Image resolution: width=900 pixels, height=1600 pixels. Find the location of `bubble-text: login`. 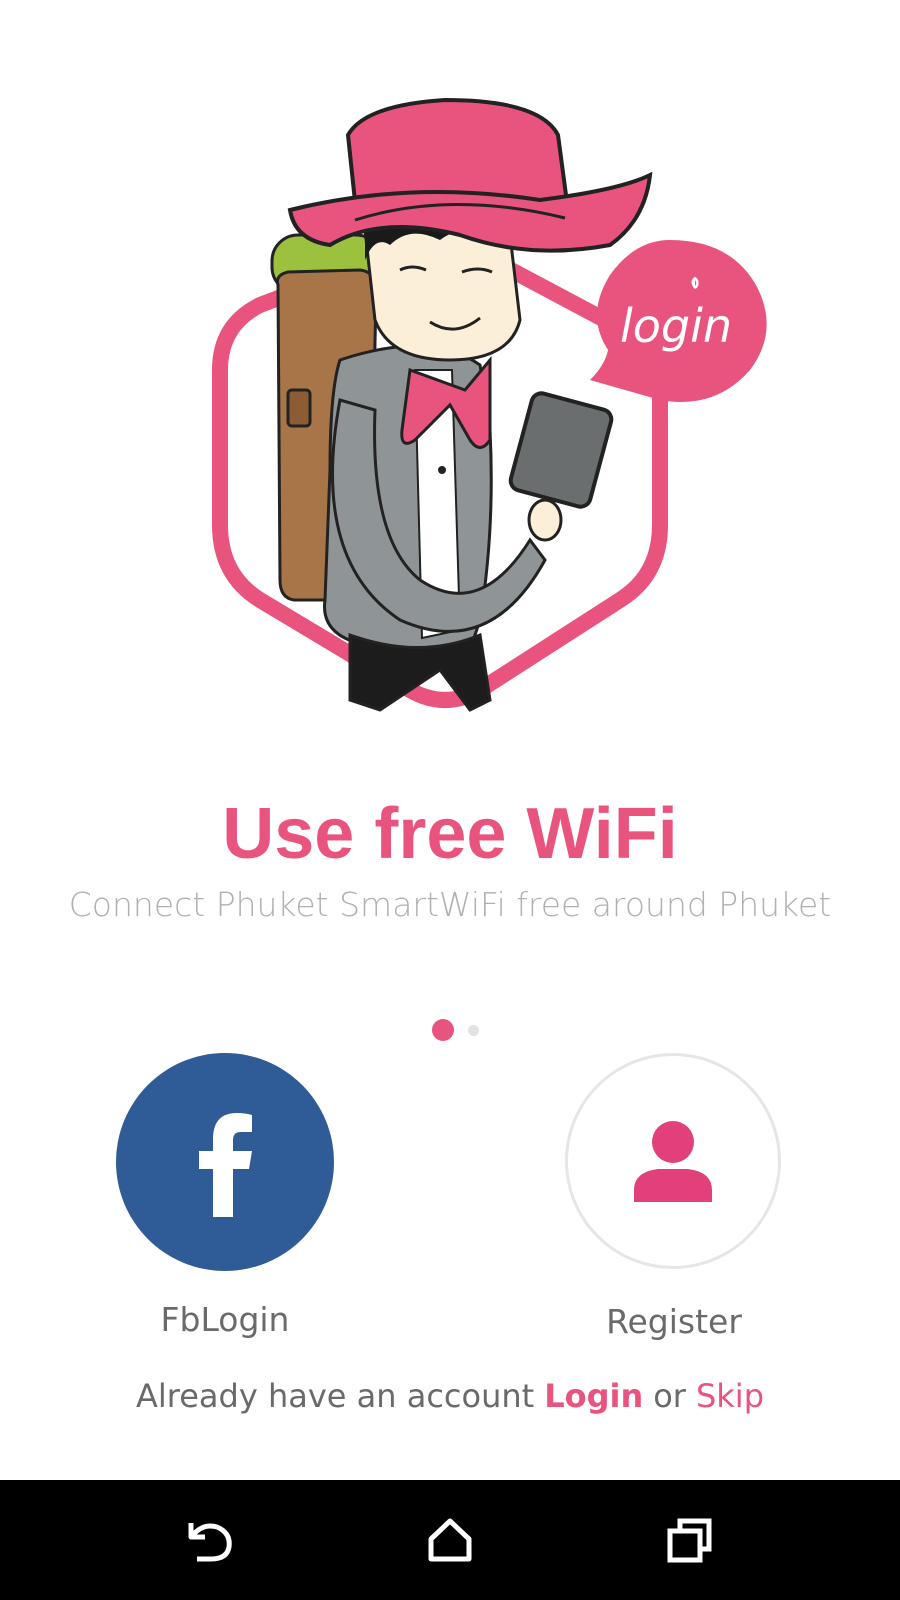

bubble-text: login is located at coordinates (676, 326).